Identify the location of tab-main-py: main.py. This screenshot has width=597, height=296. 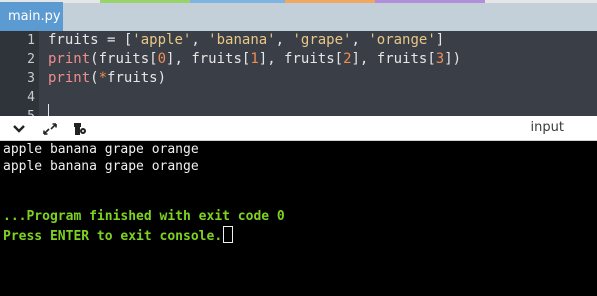
(31, 16).